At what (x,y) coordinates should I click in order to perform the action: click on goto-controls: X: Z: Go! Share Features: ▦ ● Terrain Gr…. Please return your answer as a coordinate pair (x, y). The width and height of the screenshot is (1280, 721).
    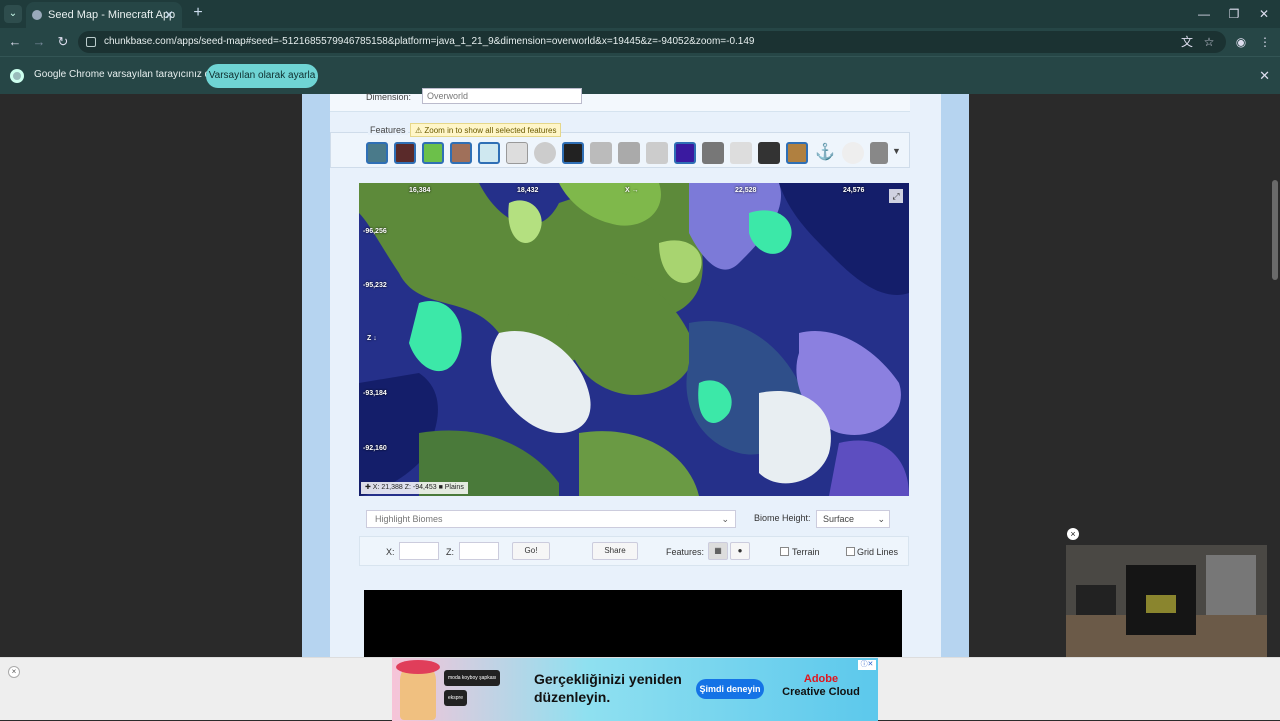
    Looking at the image, I should click on (634, 551).